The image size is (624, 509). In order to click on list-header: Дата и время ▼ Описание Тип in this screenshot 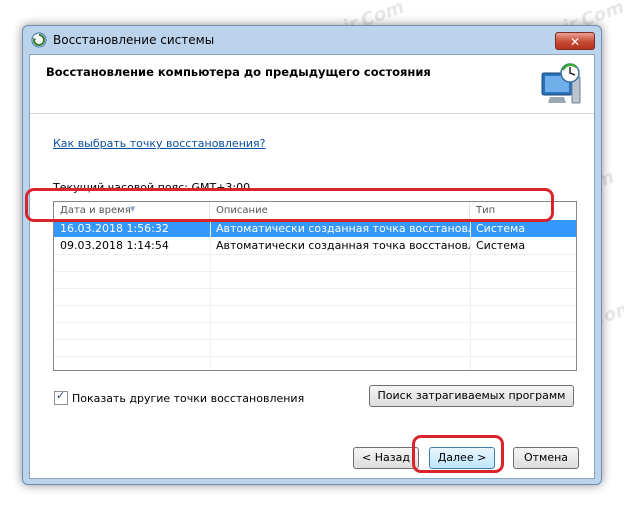, I will do `click(315, 211)`.